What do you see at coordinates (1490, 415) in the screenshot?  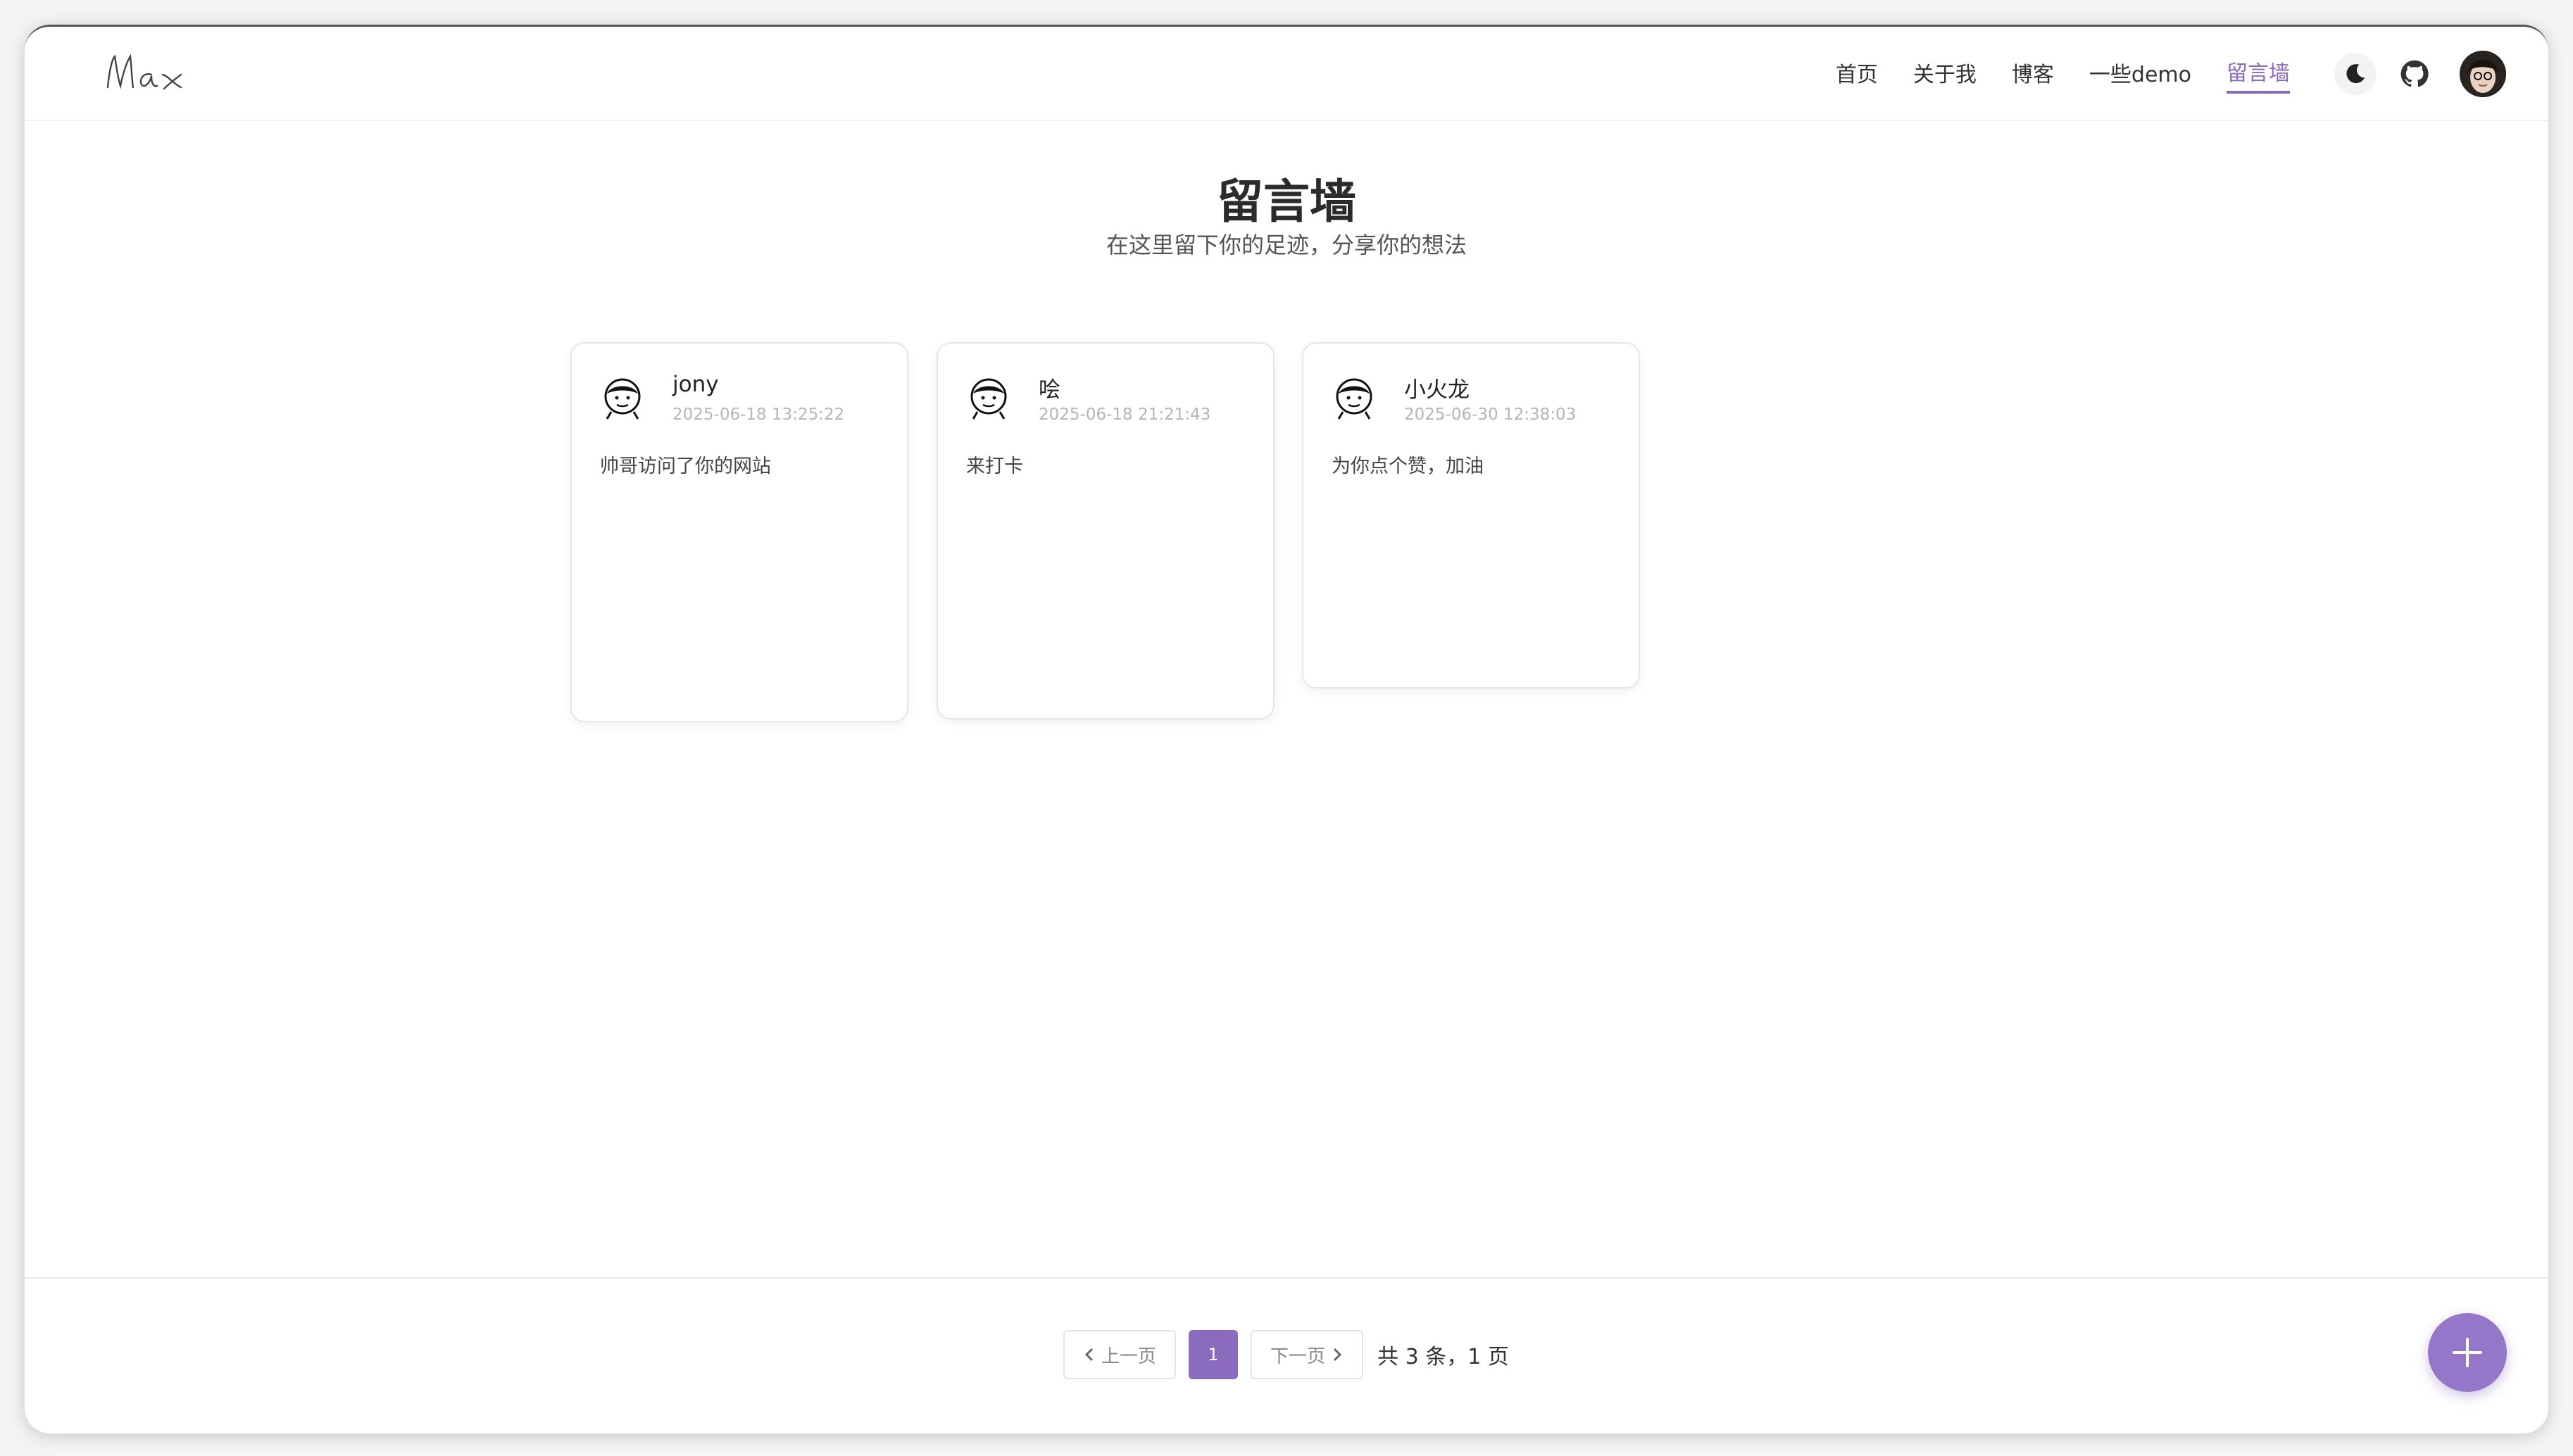 I see `message-time: 2025-06-30 12:38:03` at bounding box center [1490, 415].